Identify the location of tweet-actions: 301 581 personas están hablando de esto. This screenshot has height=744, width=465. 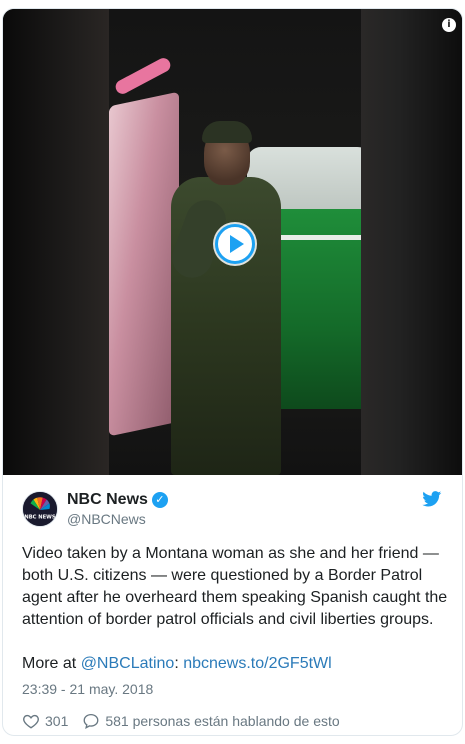
(232, 721).